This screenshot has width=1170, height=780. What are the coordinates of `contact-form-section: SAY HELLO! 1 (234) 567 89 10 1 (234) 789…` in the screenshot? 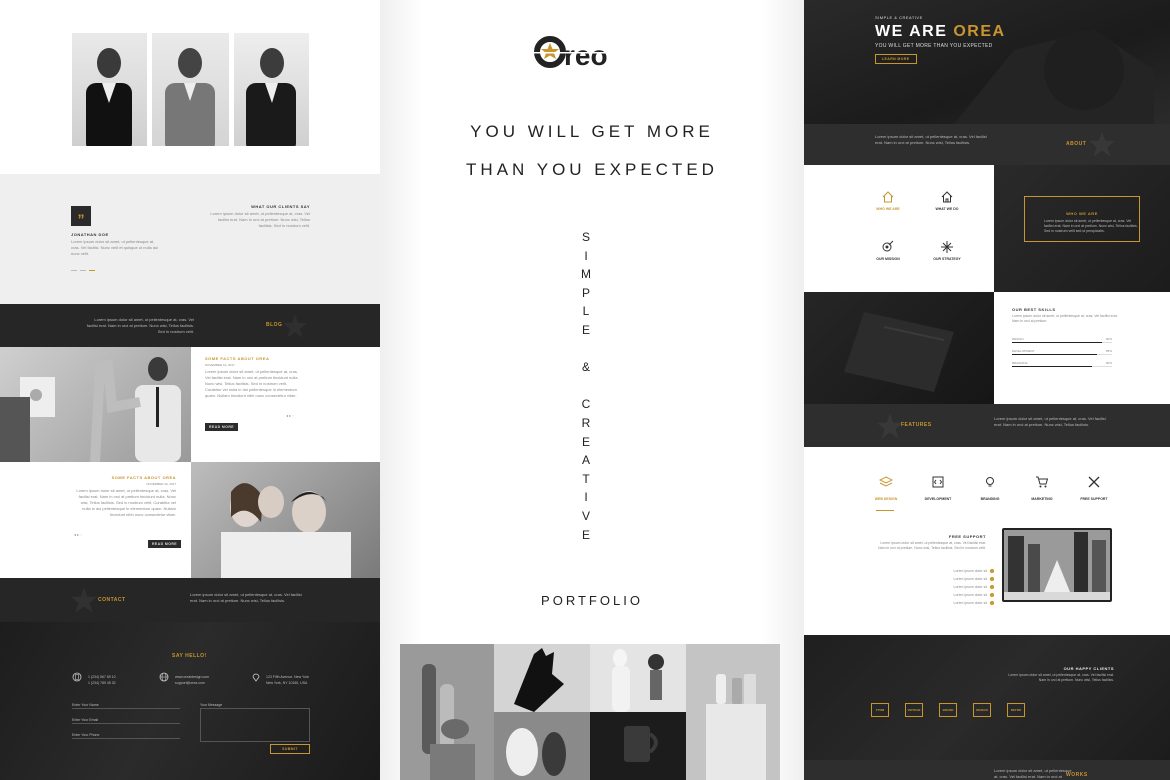 It's located at (190, 701).